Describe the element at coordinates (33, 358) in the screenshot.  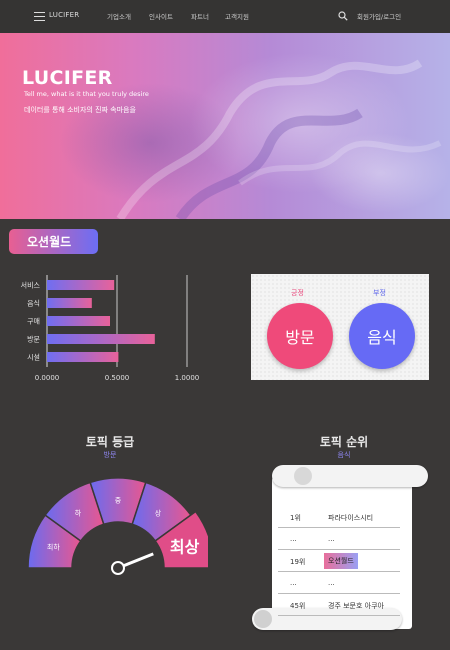
I see `y-tick-label: 시설` at that location.